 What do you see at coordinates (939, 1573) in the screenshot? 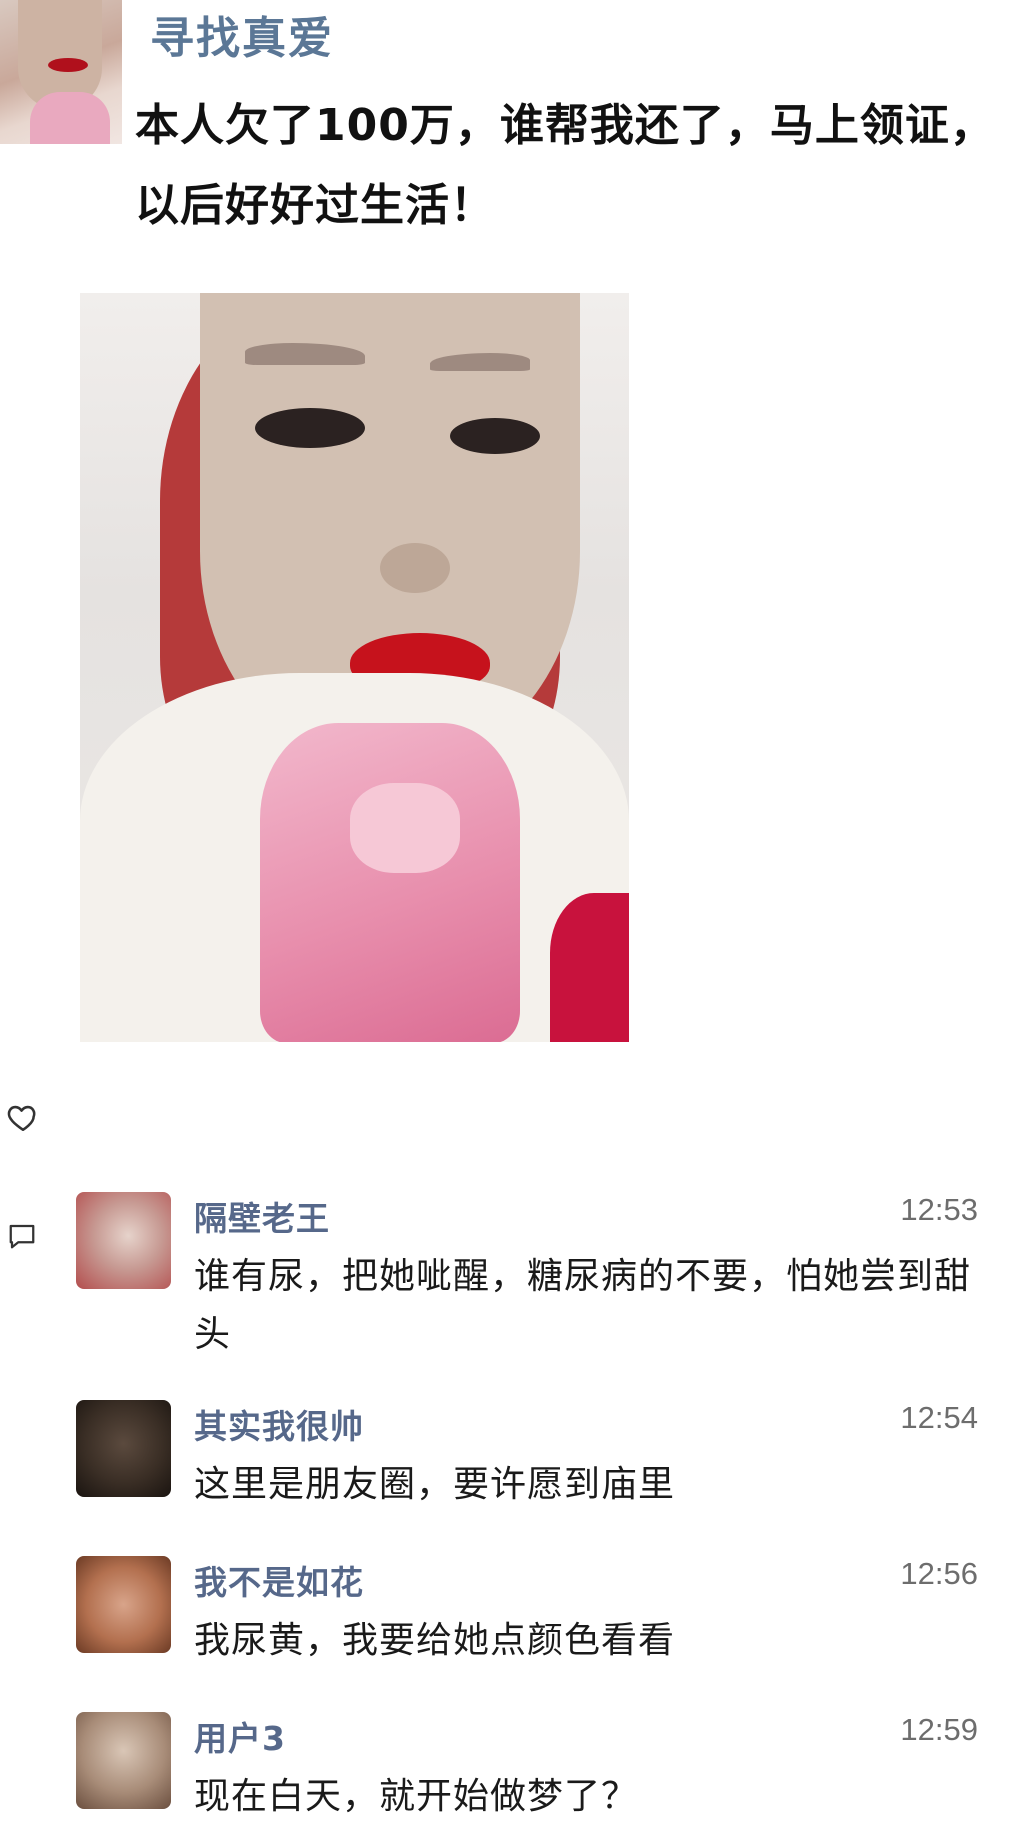
I see `comment-time: 12:56` at bounding box center [939, 1573].